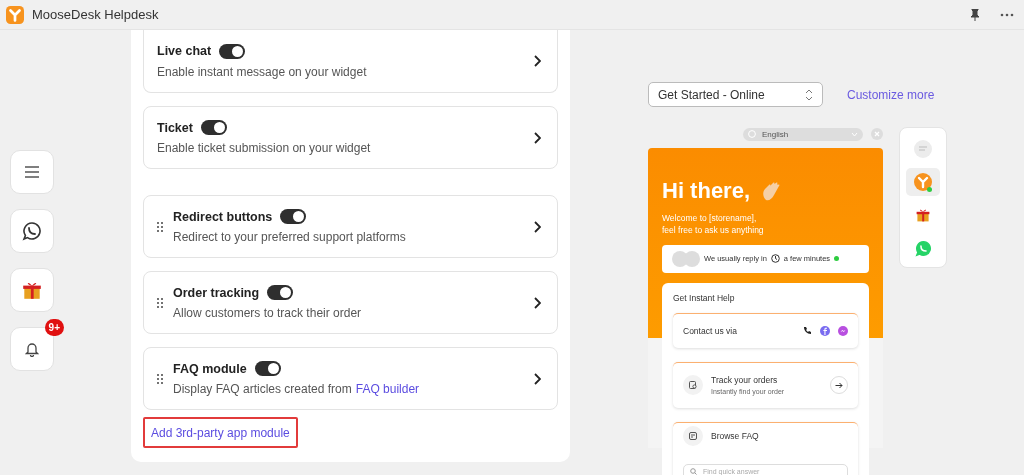 This screenshot has width=1024, height=475. Describe the element at coordinates (713, 224) in the screenshot. I see `greeting-text: Welcome to [storename], feel free to ask us anything` at that location.